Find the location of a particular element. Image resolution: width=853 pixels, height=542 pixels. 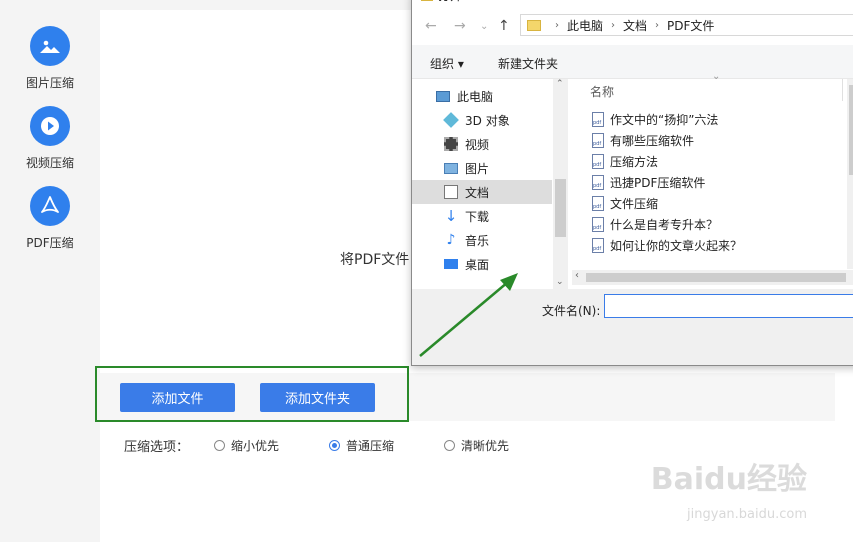

dialog-titlebar: 打开 is located at coordinates (632, 3).